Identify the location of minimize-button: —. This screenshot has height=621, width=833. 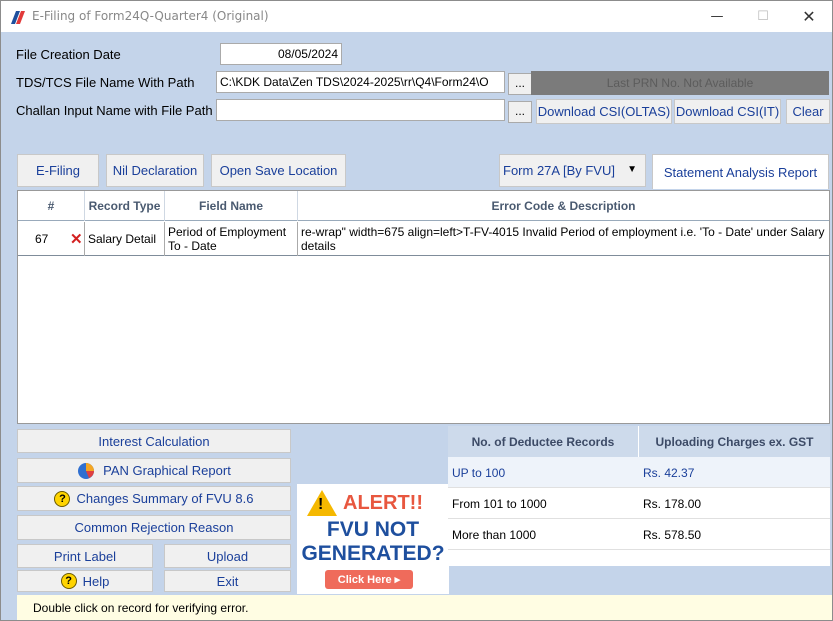
(717, 16).